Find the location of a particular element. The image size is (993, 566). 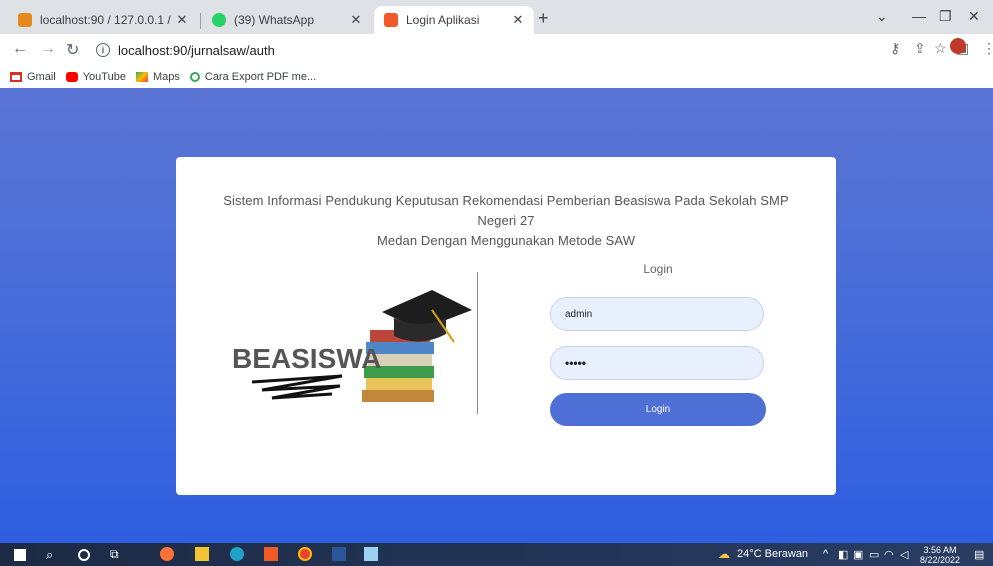

share-icon: ⇪ is located at coordinates (920, 48).